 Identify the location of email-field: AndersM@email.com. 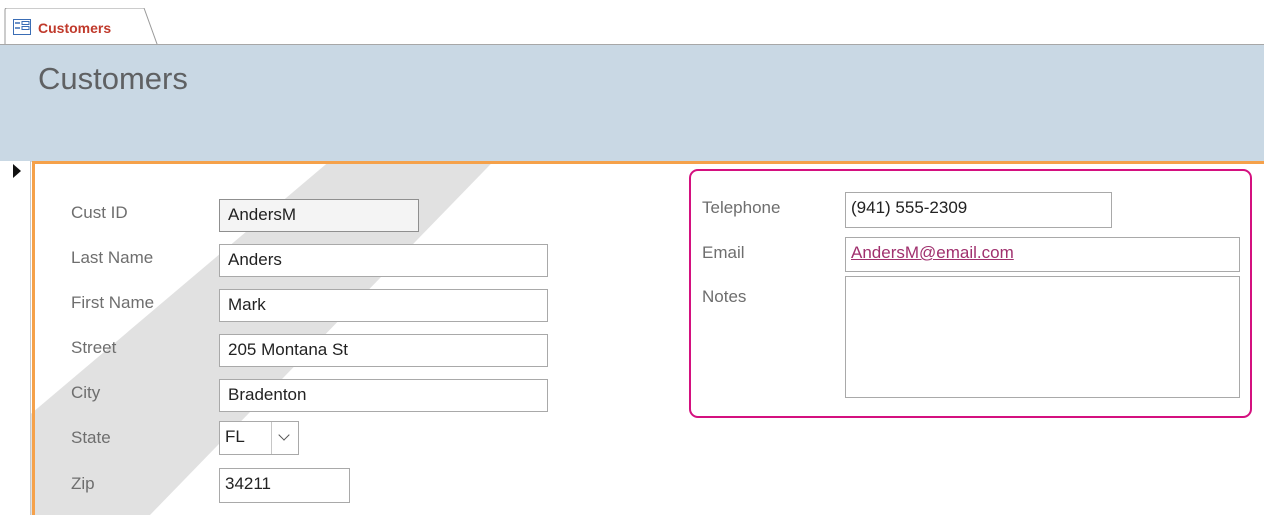
(1042, 254).